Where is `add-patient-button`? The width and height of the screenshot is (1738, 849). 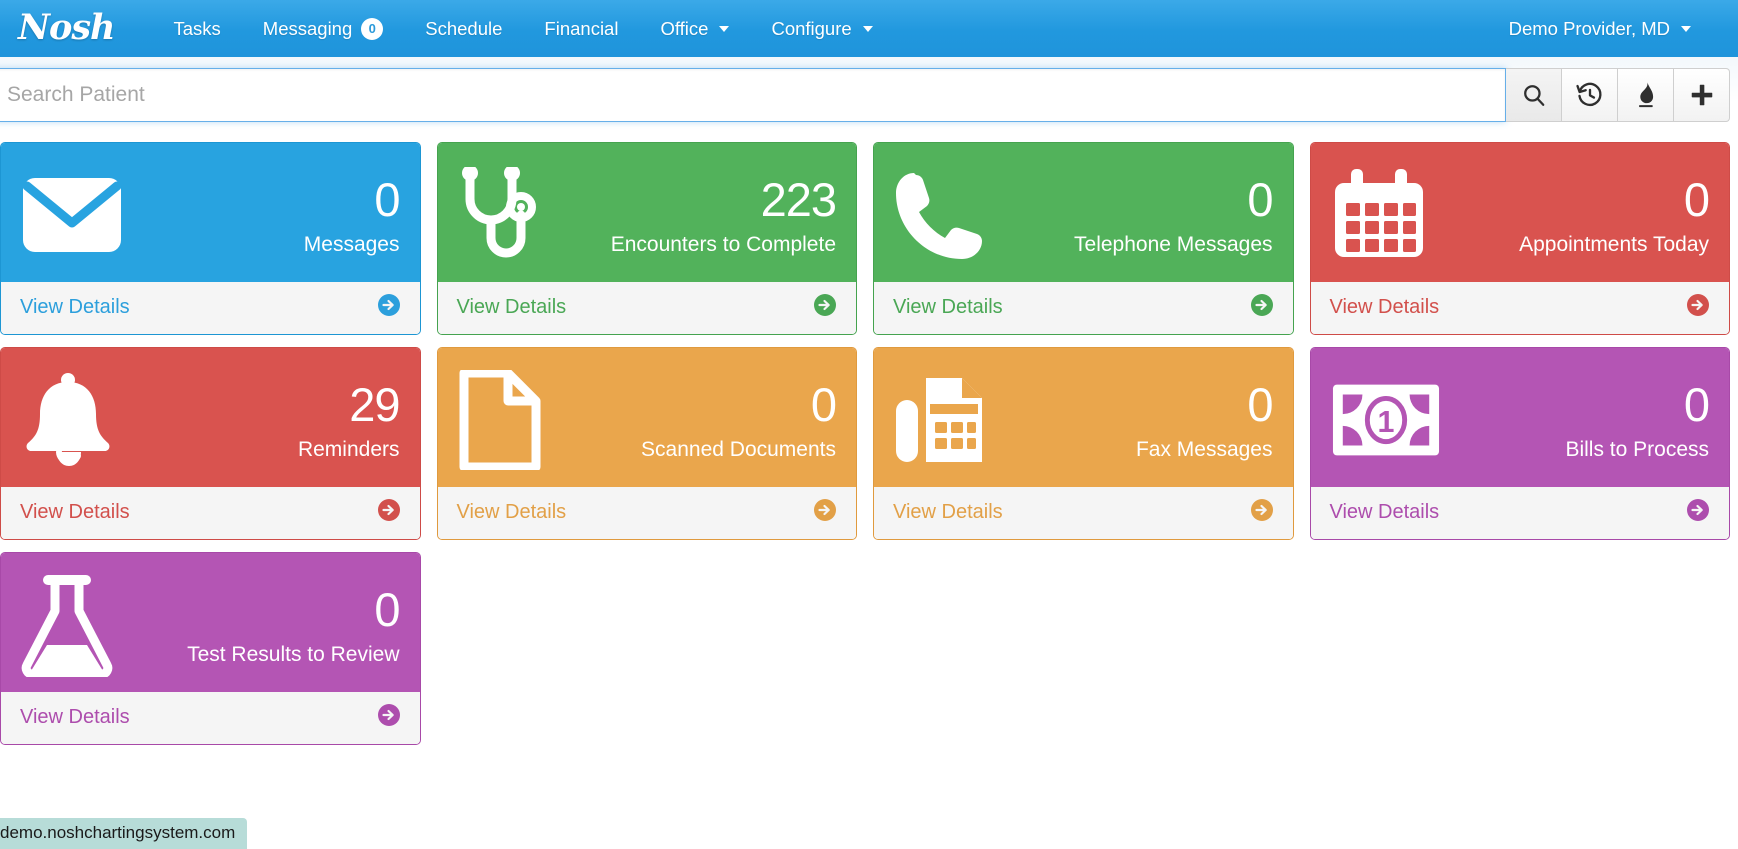
add-patient-button is located at coordinates (1702, 94).